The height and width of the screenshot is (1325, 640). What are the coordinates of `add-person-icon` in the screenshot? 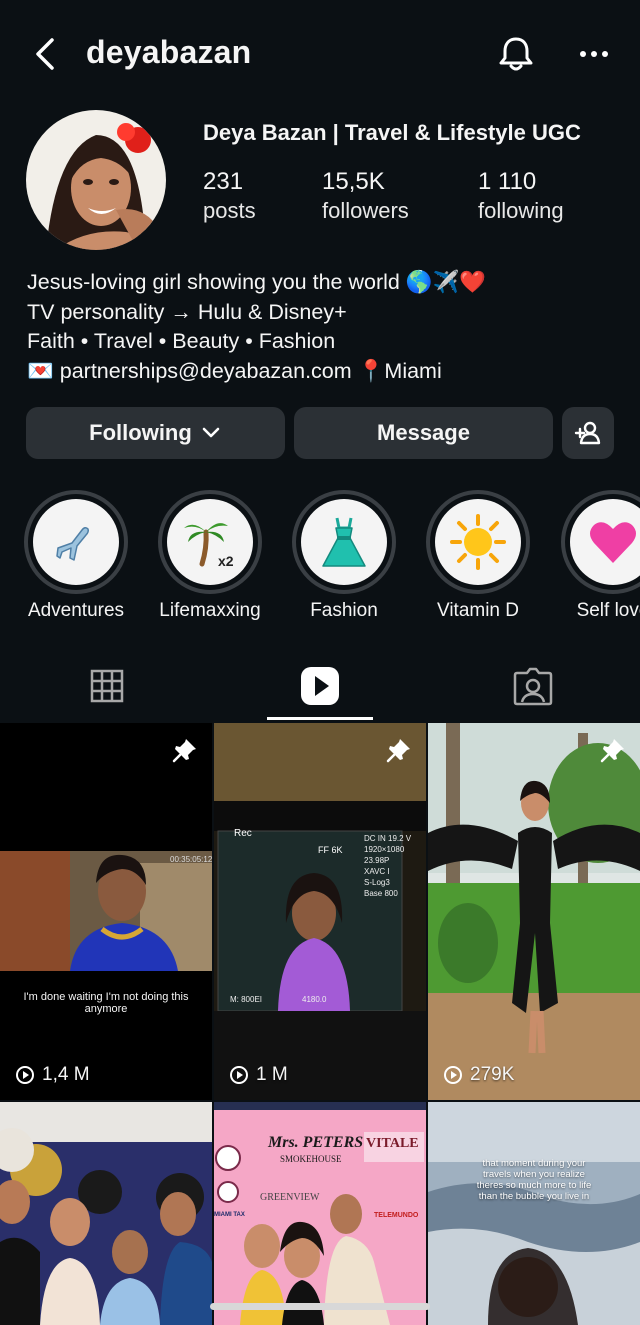 It's located at (587, 433).